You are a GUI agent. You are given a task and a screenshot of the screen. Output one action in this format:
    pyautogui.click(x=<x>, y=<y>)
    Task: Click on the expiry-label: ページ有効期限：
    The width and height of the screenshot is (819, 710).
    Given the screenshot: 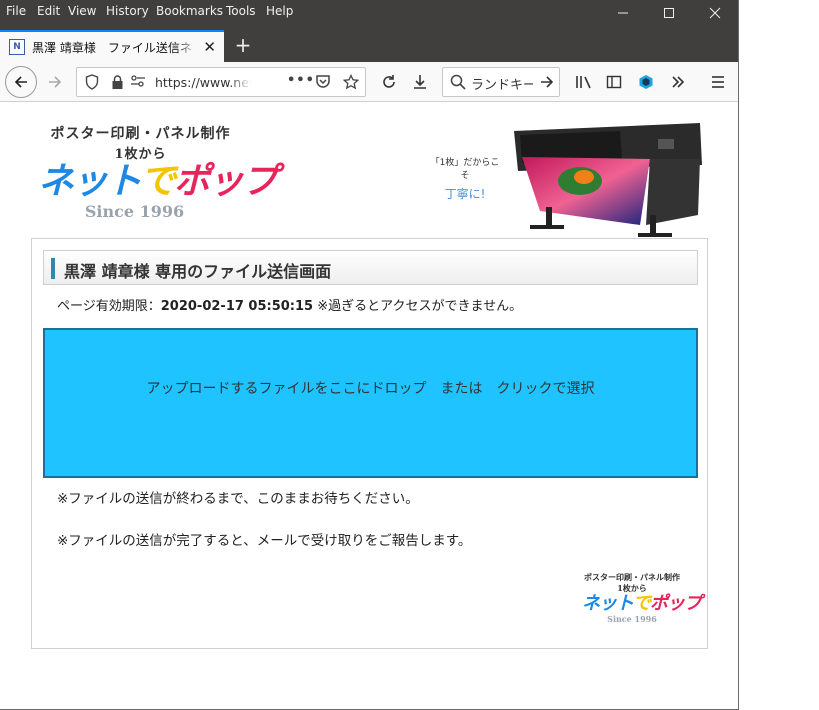 What is the action you would take?
    pyautogui.click(x=109, y=306)
    